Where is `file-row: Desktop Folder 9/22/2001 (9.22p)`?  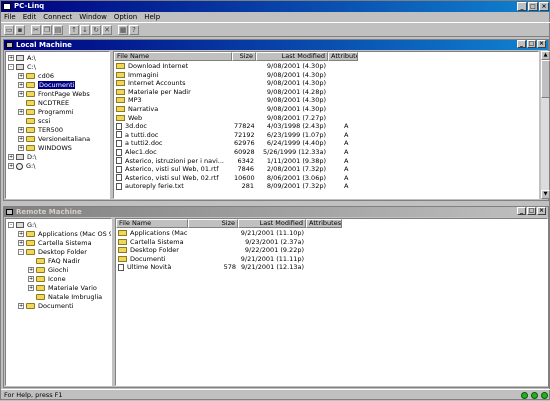 file-row: Desktop Folder 9/22/2001 (9.22p) is located at coordinates (229, 250).